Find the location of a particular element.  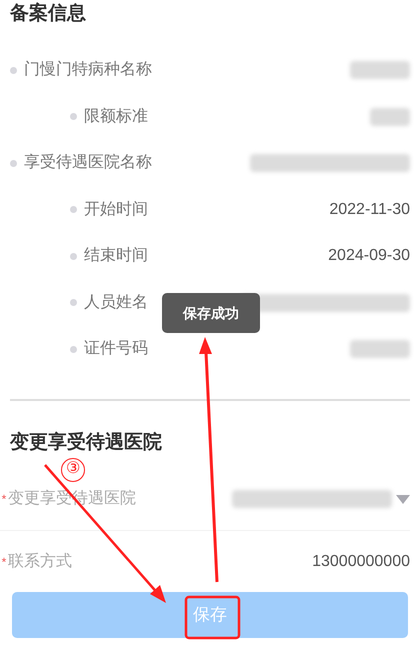

save-button: 保存 is located at coordinates (210, 615).